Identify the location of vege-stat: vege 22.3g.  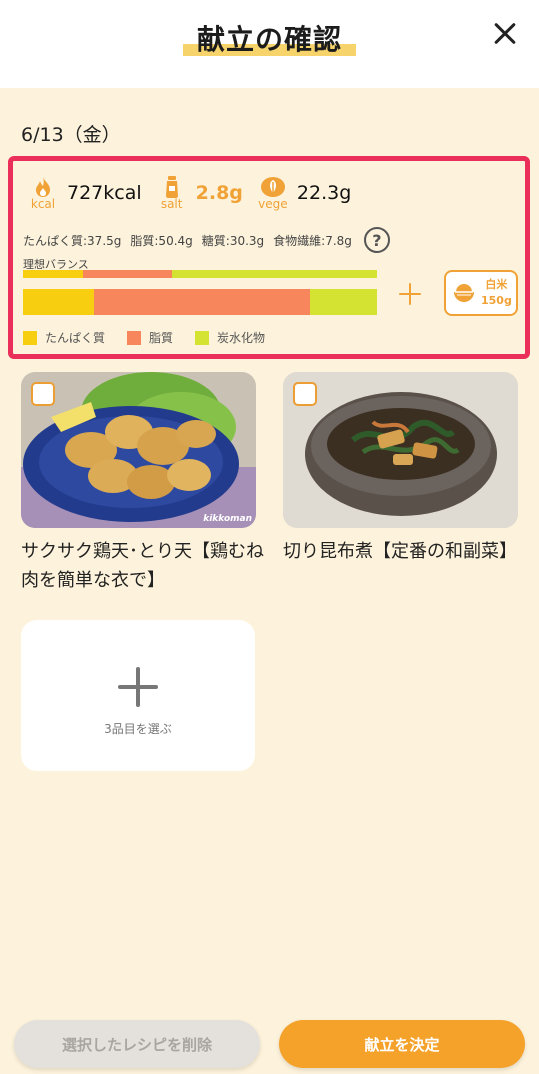
(304, 193).